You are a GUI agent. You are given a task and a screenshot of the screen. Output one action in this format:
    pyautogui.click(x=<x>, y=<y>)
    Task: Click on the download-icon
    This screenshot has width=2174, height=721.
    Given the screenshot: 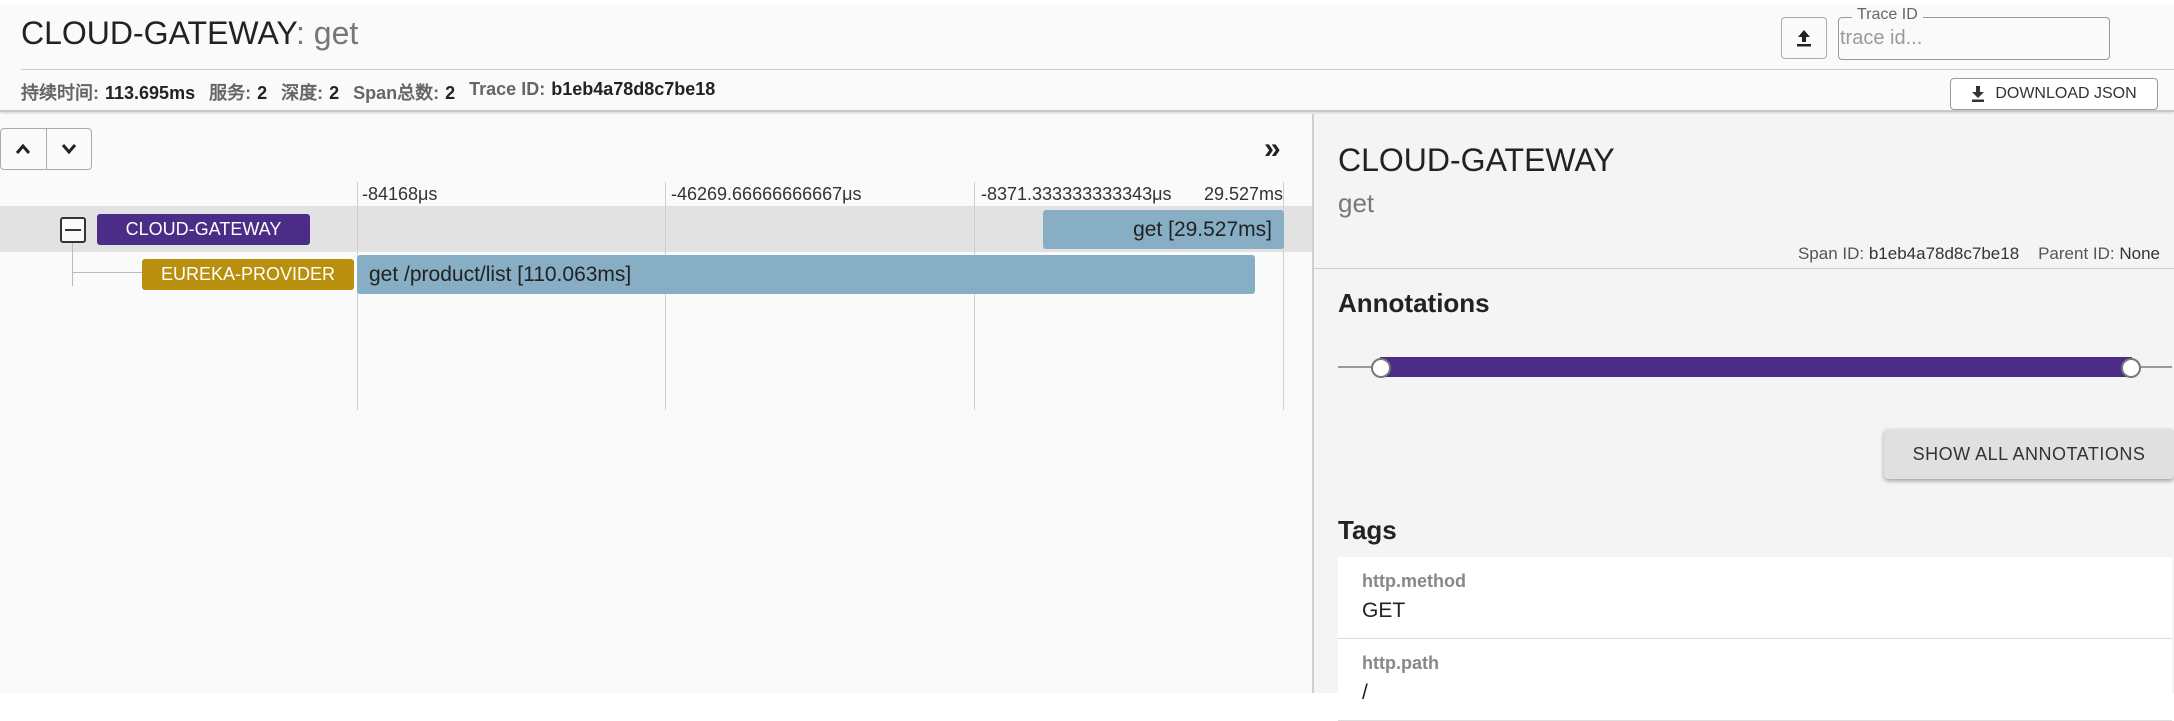 What is the action you would take?
    pyautogui.click(x=1978, y=94)
    